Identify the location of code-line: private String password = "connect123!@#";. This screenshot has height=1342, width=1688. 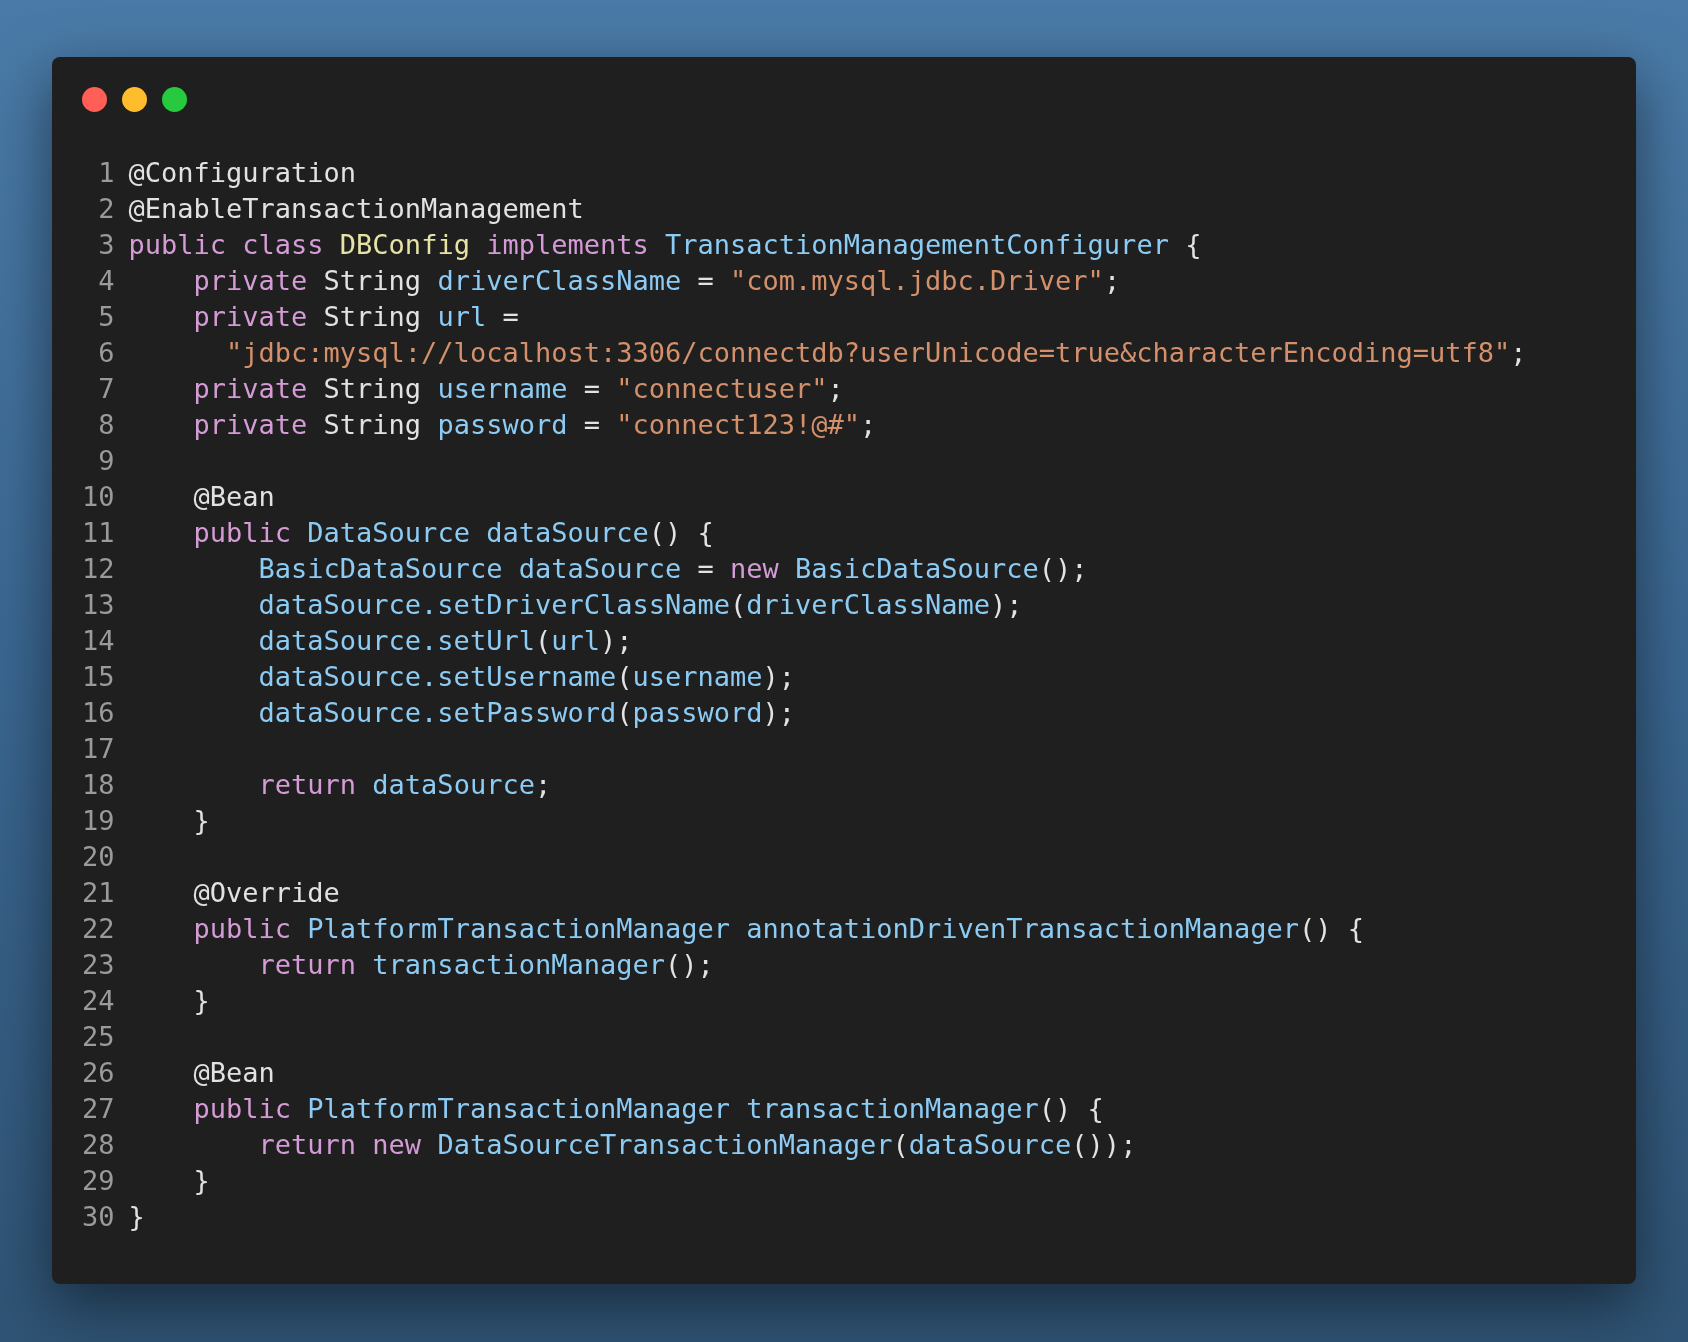
(535, 425).